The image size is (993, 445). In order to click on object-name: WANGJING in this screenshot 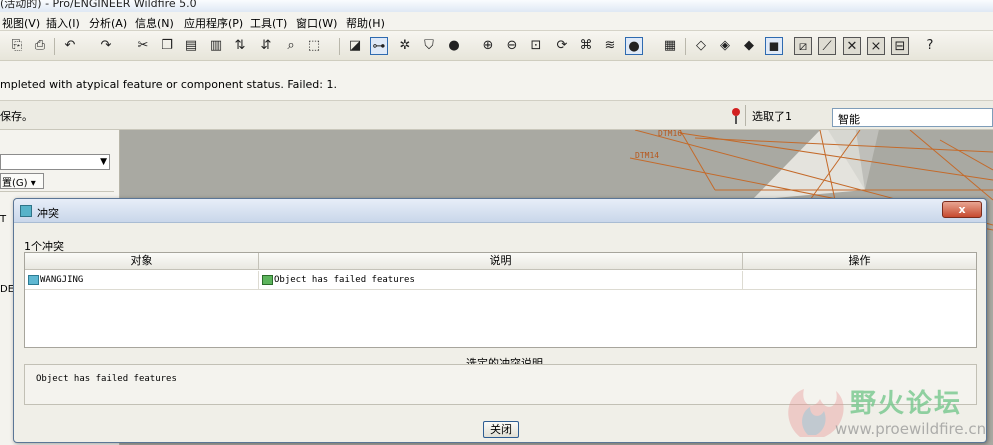, I will do `click(62, 280)`.